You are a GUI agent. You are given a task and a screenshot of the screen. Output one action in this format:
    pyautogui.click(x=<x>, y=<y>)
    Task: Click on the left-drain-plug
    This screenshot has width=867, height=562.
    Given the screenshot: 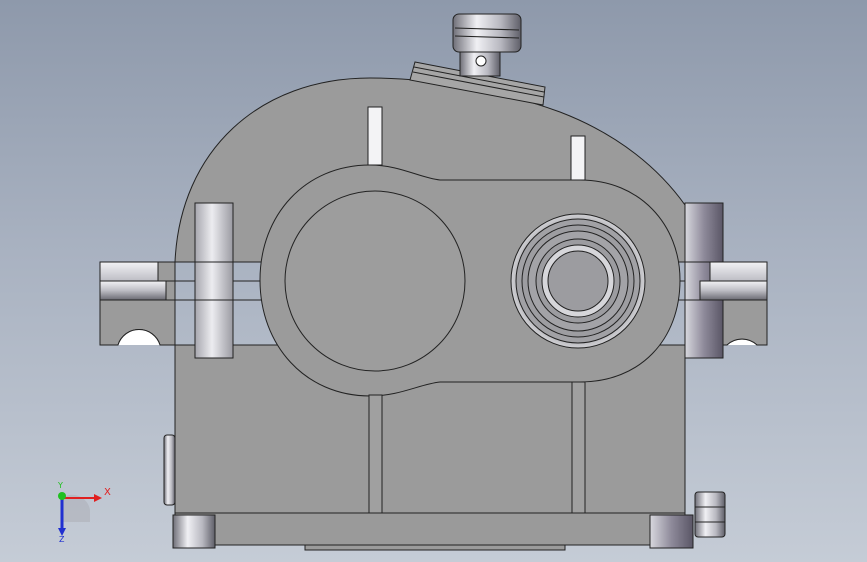 What is the action you would take?
    pyautogui.click(x=169, y=470)
    